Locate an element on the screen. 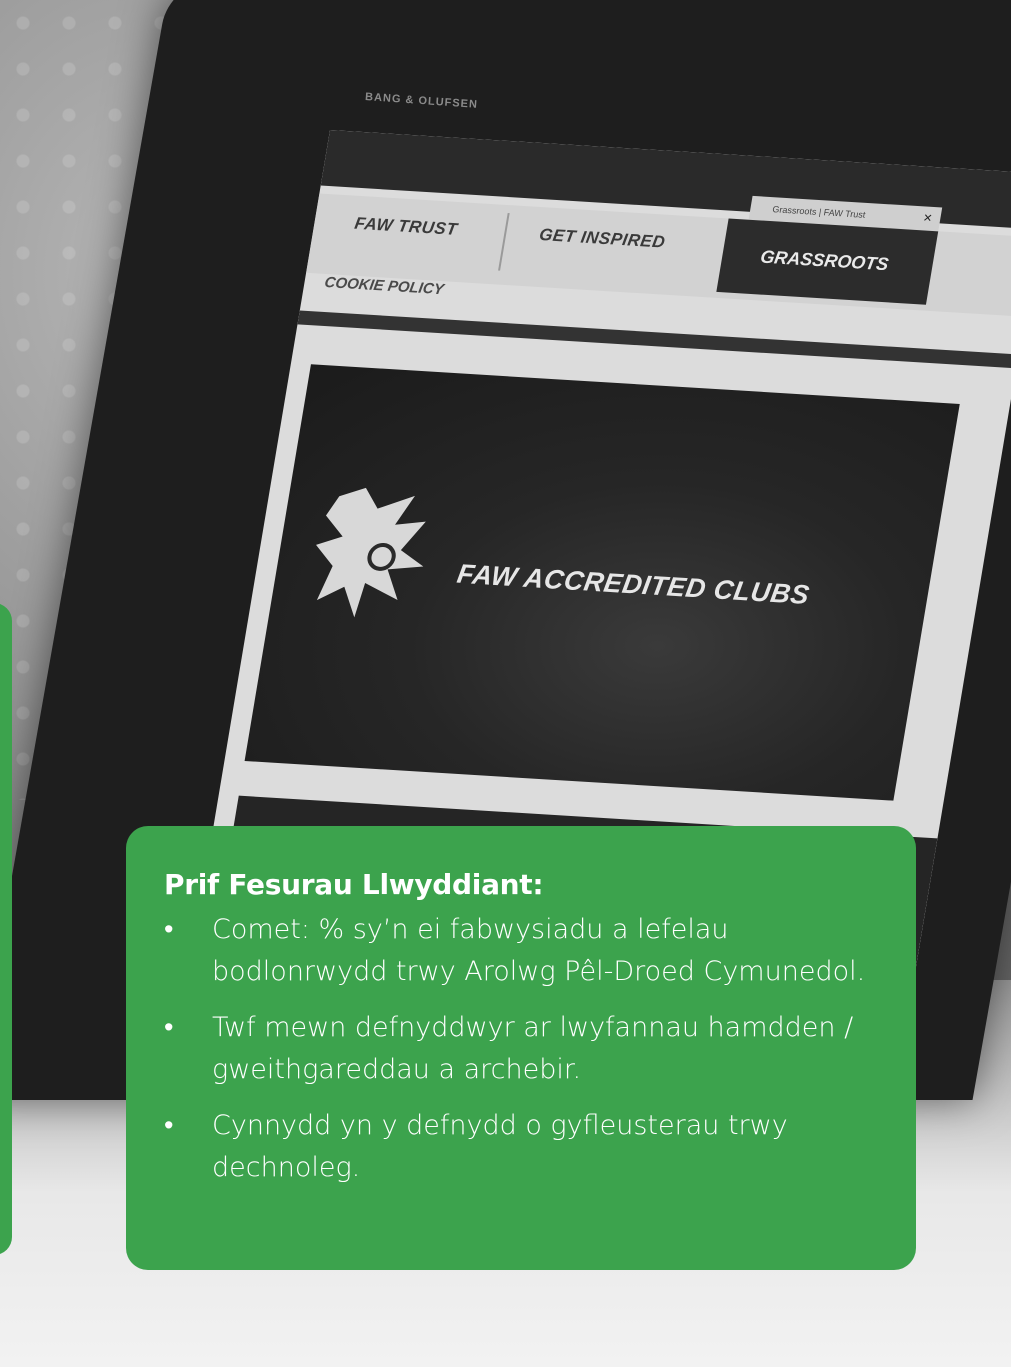 This screenshot has height=1367, width=1011. nav-divider is located at coordinates (504, 242).